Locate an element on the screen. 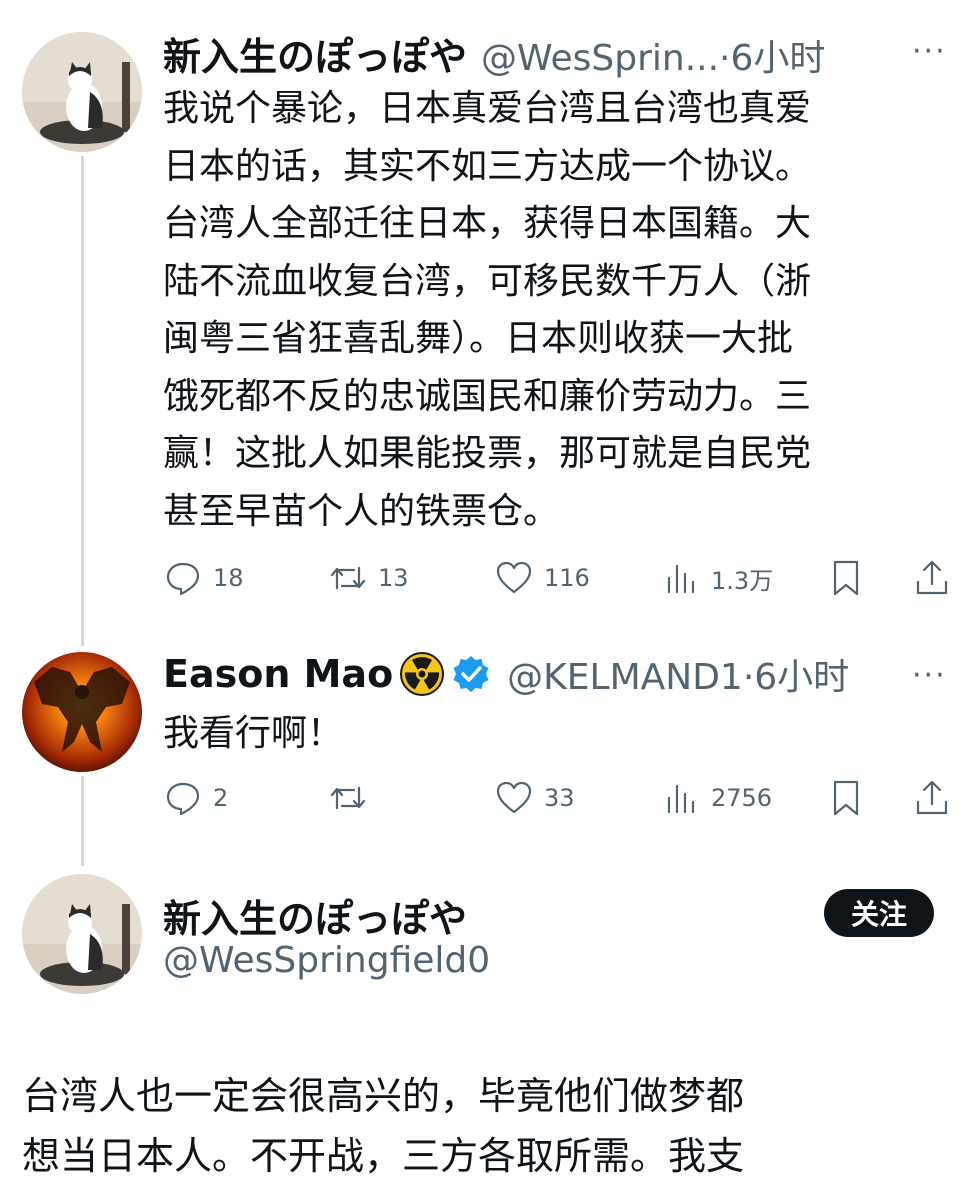 The width and height of the screenshot is (970, 1194). tweet-text-line: 甚至早苗个人的铁票仓。 is located at coordinates (361, 511).